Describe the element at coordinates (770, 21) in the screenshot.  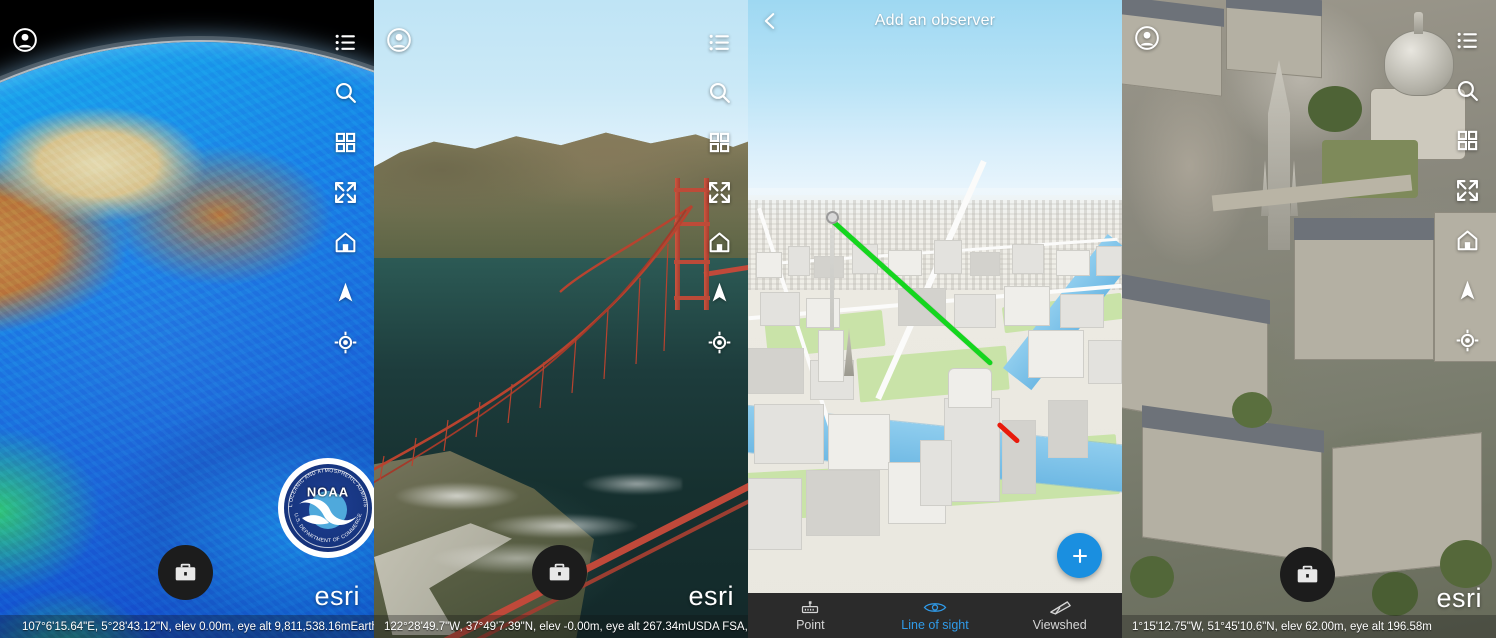
I see `chevron-left-icon` at that location.